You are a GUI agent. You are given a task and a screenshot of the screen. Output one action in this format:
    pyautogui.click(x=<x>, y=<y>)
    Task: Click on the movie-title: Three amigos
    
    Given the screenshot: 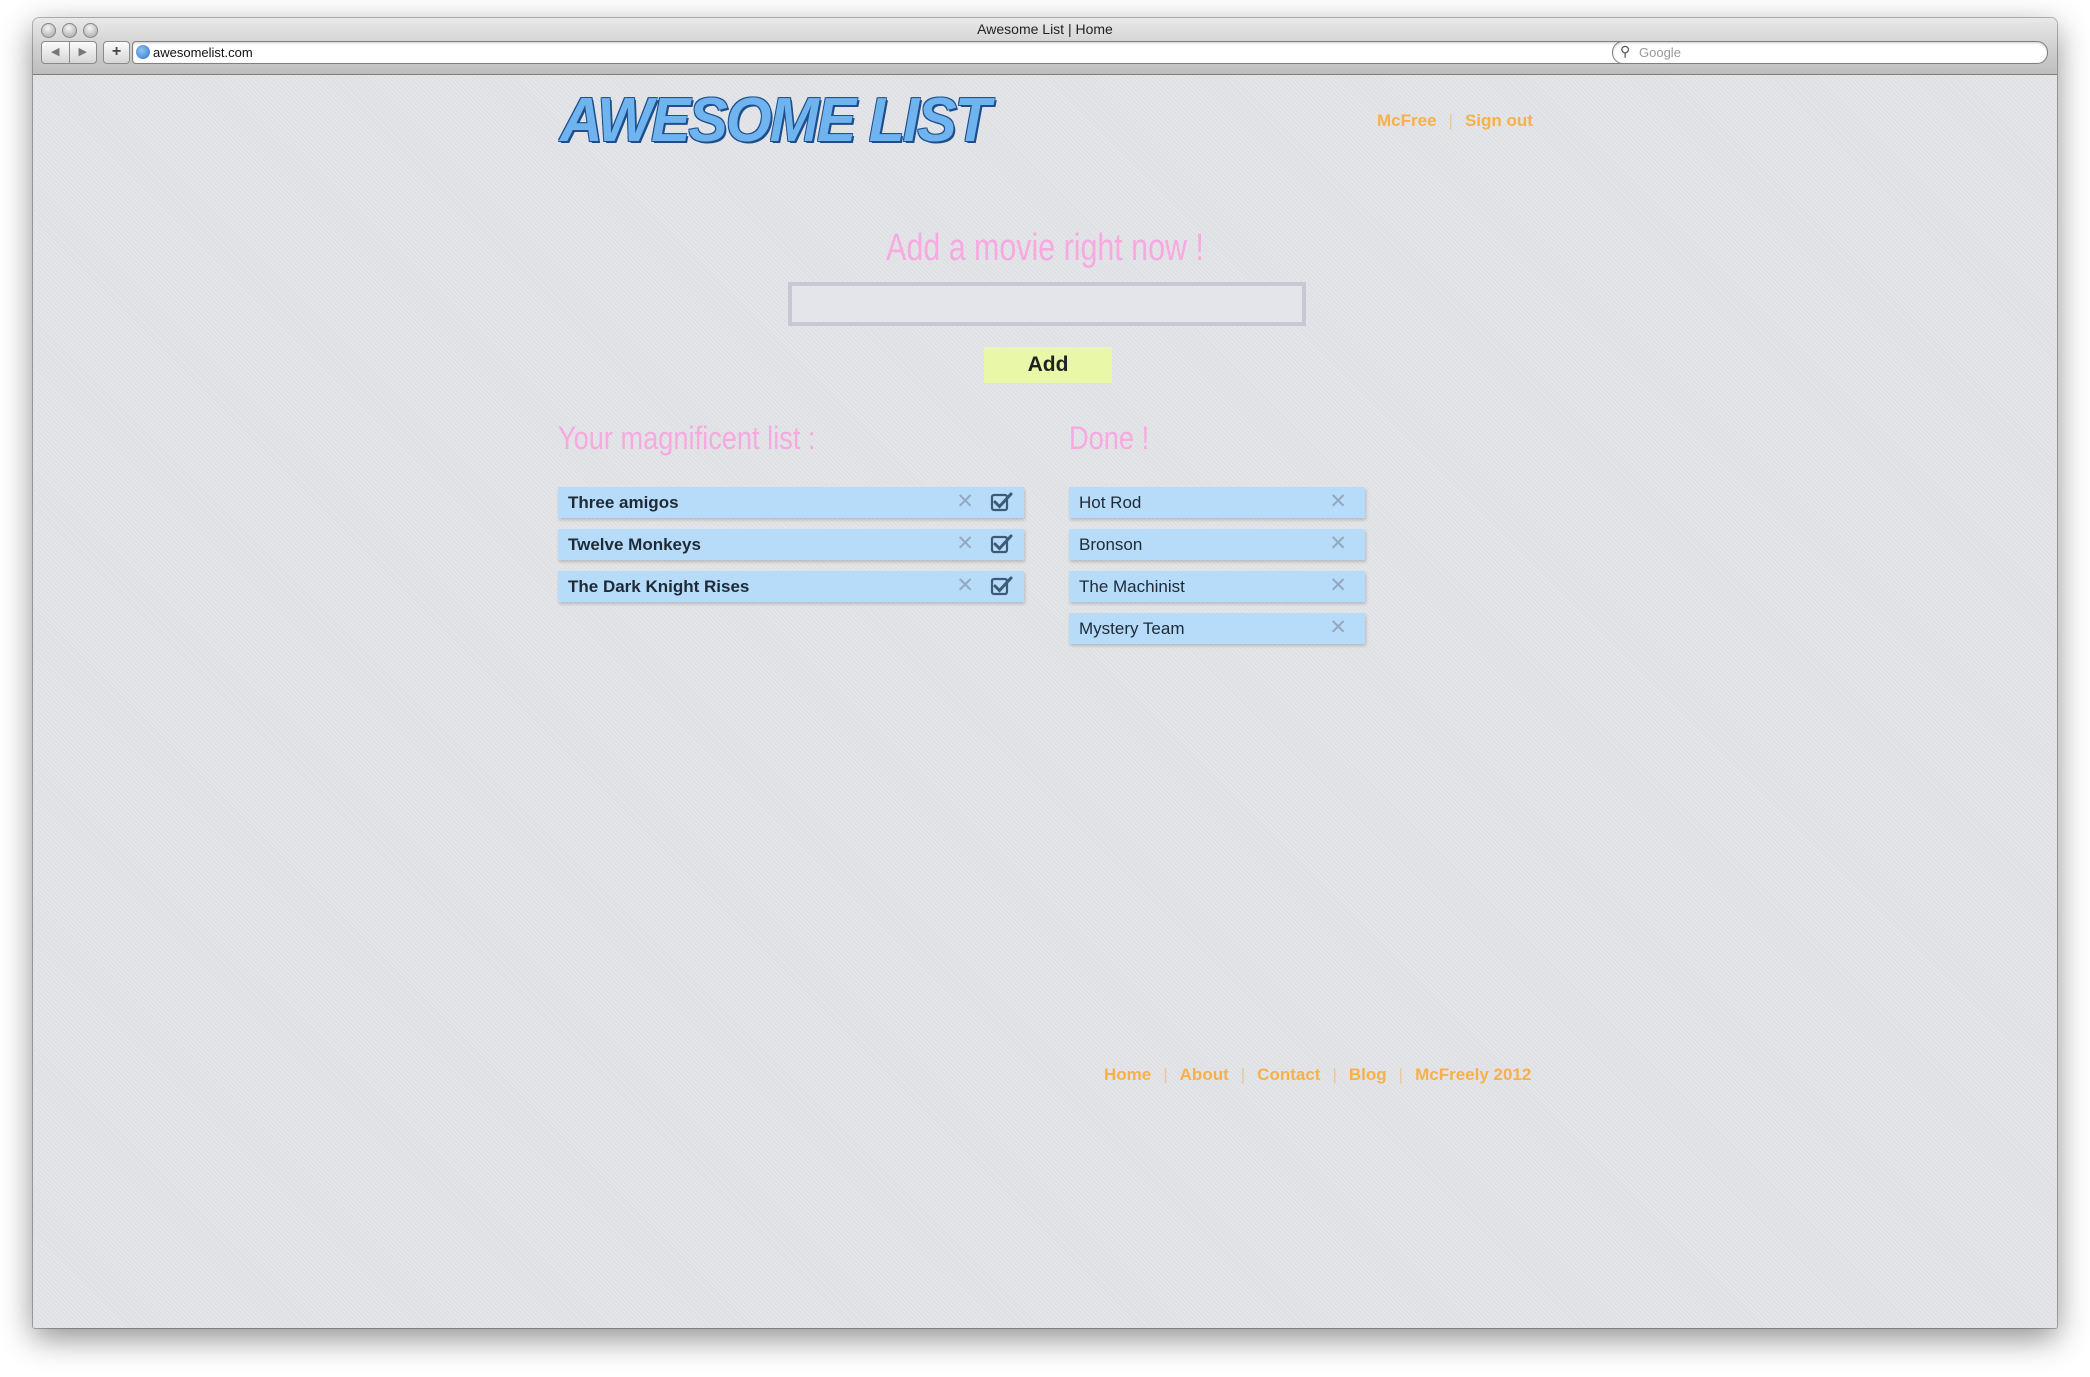 What is the action you would take?
    pyautogui.click(x=623, y=502)
    